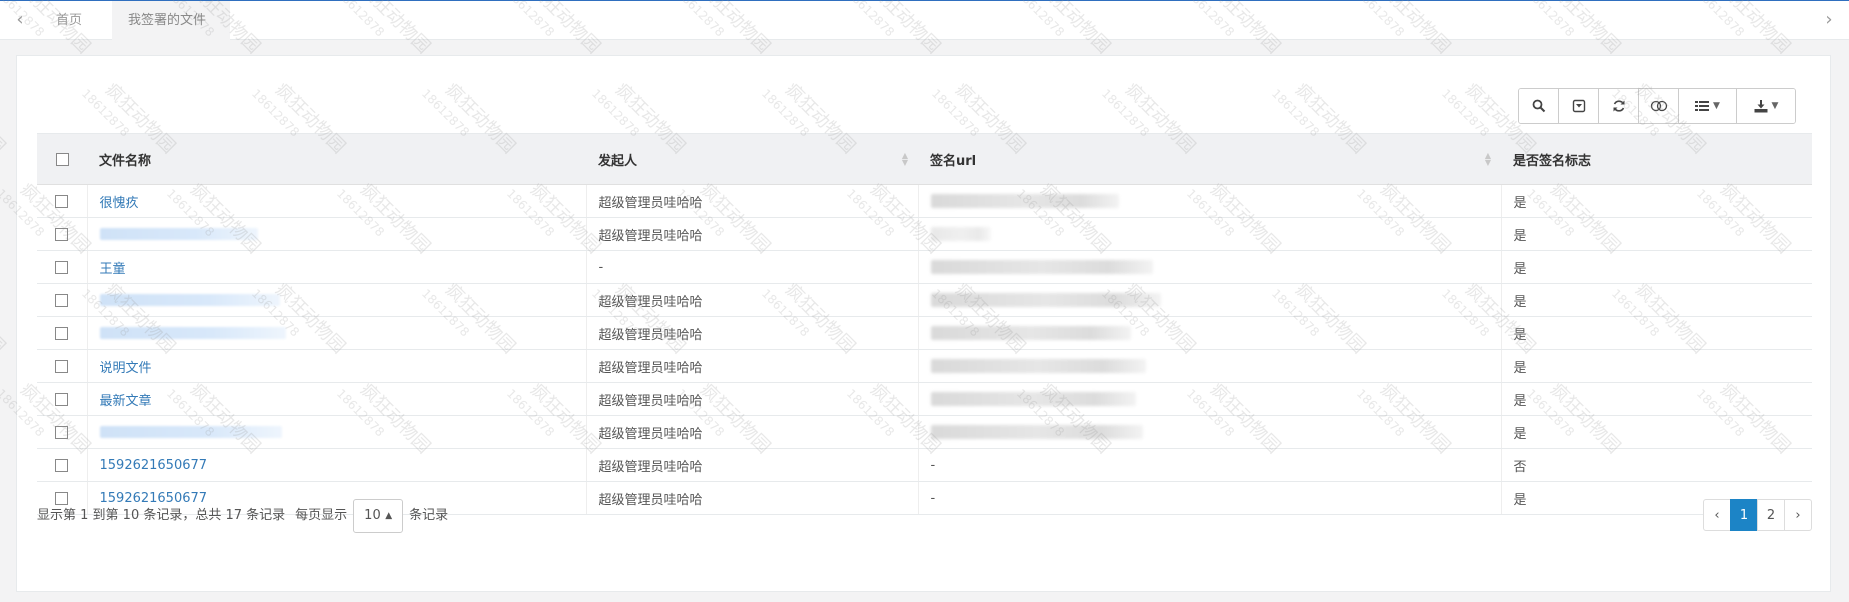 The width and height of the screenshot is (1849, 602). What do you see at coordinates (161, 515) in the screenshot?
I see `record-summary: 显示第 1 到第 10 条记录，总共 17 条记录` at bounding box center [161, 515].